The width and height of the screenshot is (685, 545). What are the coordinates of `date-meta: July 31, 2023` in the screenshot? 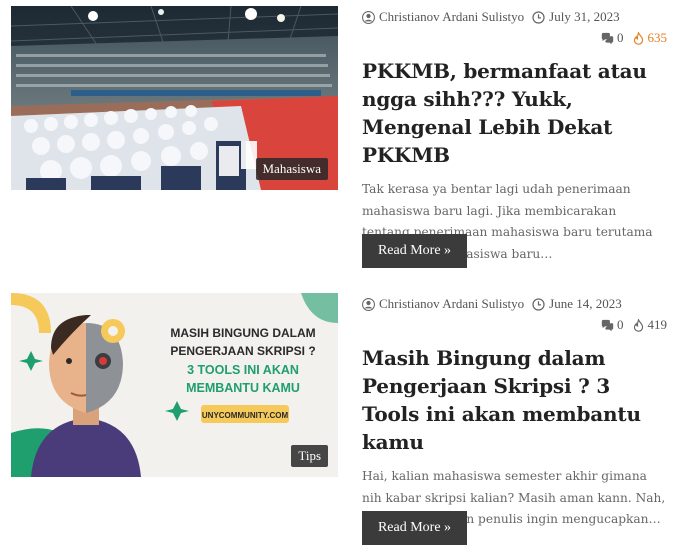 It's located at (576, 17).